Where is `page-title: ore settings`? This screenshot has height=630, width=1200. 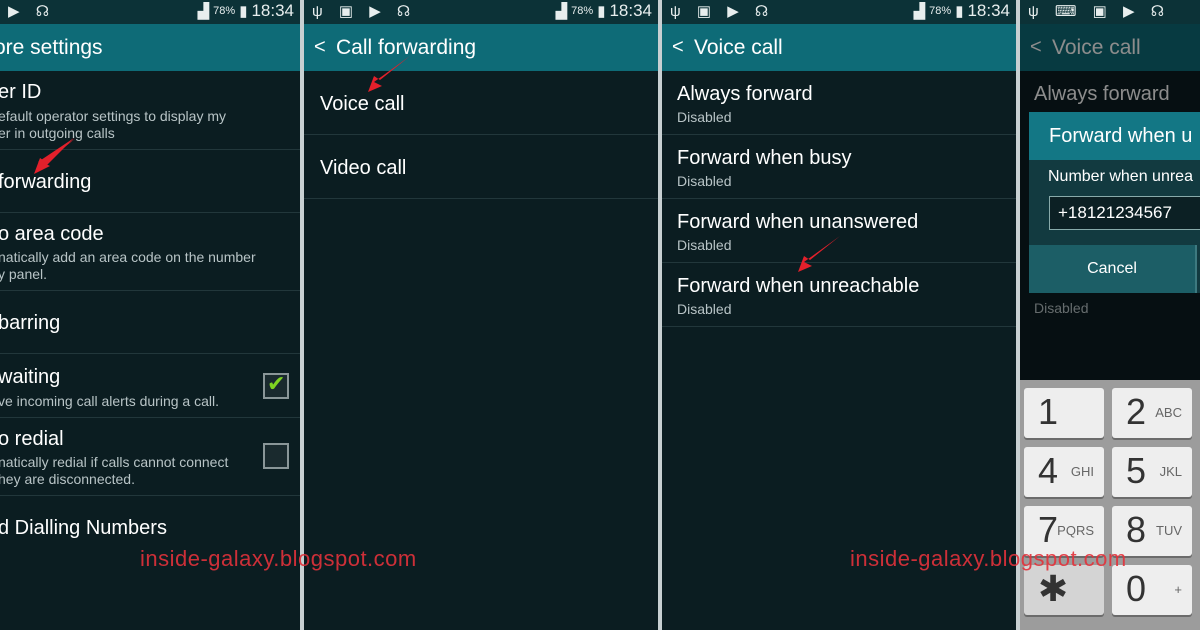 page-title: ore settings is located at coordinates (51, 47).